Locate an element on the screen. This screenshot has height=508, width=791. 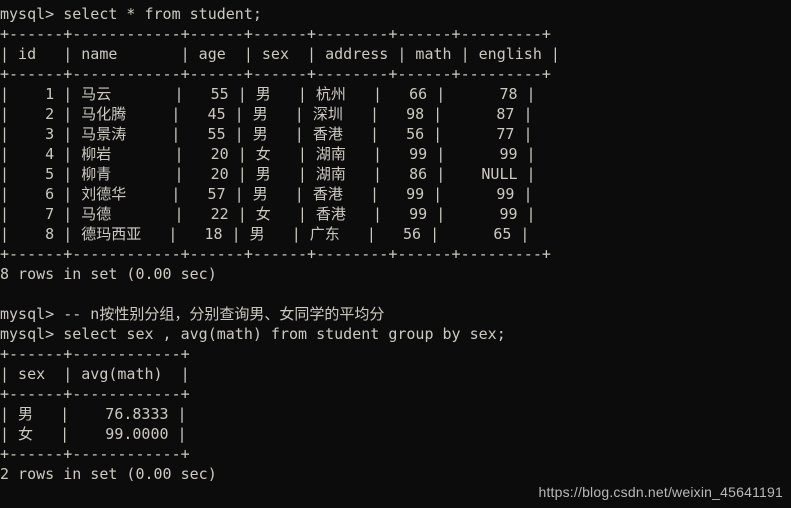
terminal-line: | 6 | 刘德华 | 57 | 男 | 香港 | 99 | 99 | is located at coordinates (266, 194).